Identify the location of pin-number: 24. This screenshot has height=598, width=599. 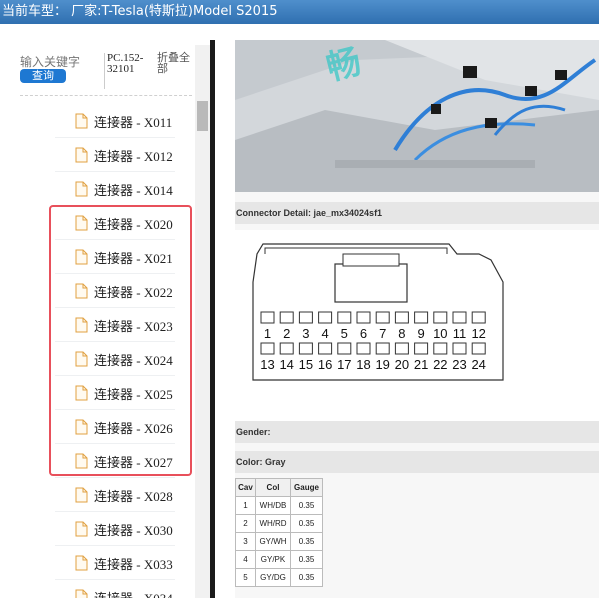
(478, 364).